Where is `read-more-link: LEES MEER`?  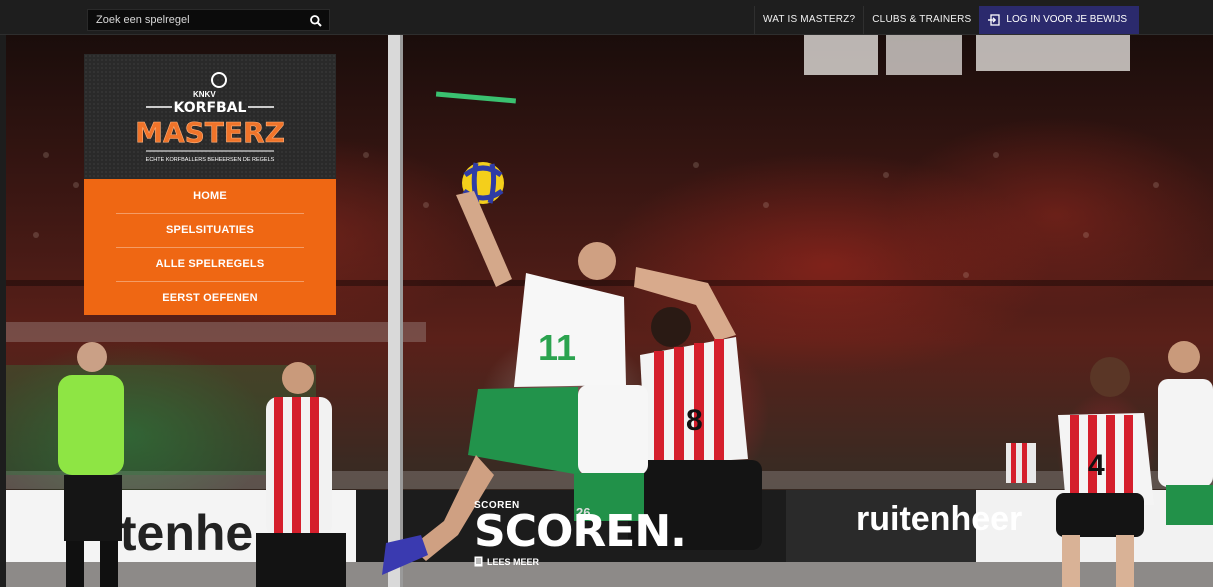
read-more-link: LEES MEER is located at coordinates (574, 561).